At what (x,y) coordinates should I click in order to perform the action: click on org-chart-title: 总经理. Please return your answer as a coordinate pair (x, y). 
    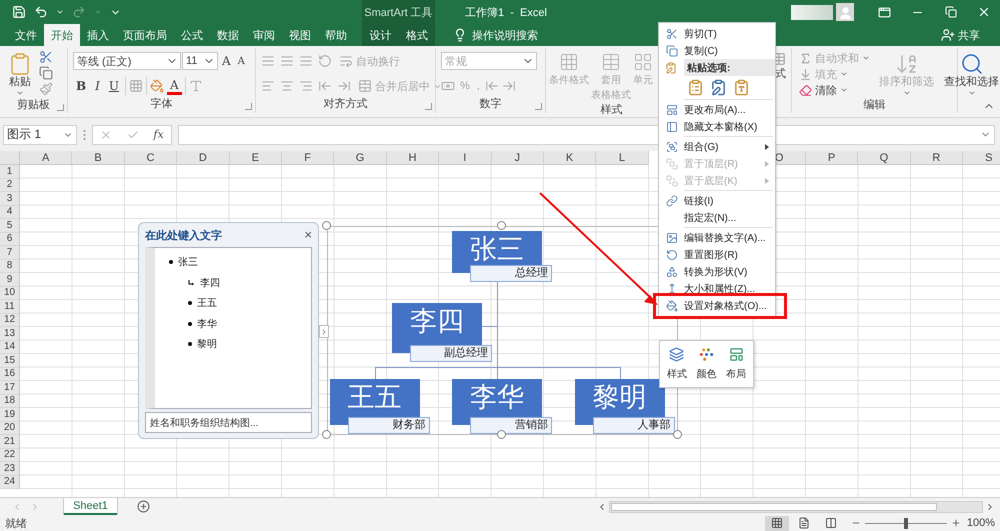
    Looking at the image, I should click on (511, 273).